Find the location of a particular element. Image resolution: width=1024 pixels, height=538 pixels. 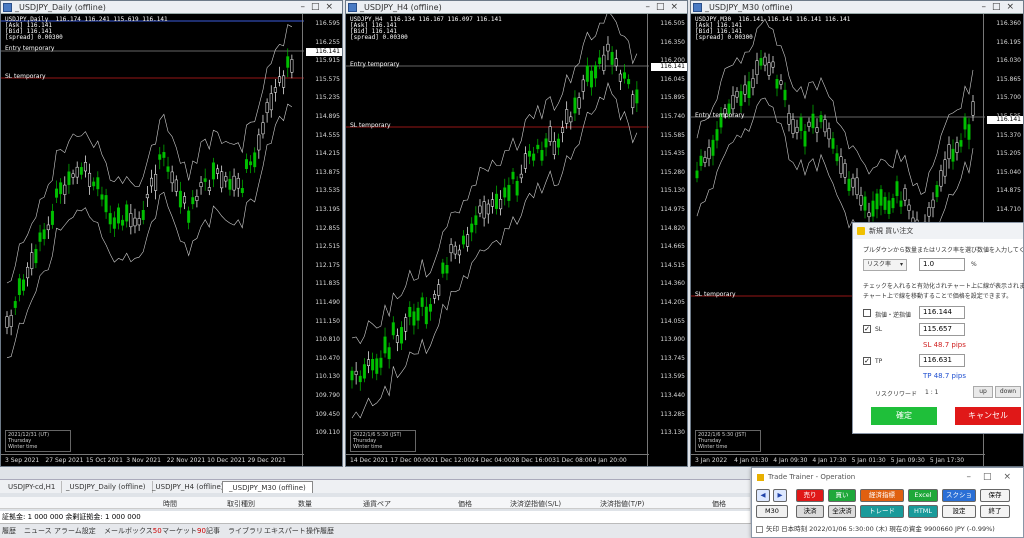

terminal-tab: メールボックス50 is located at coordinates (133, 531).